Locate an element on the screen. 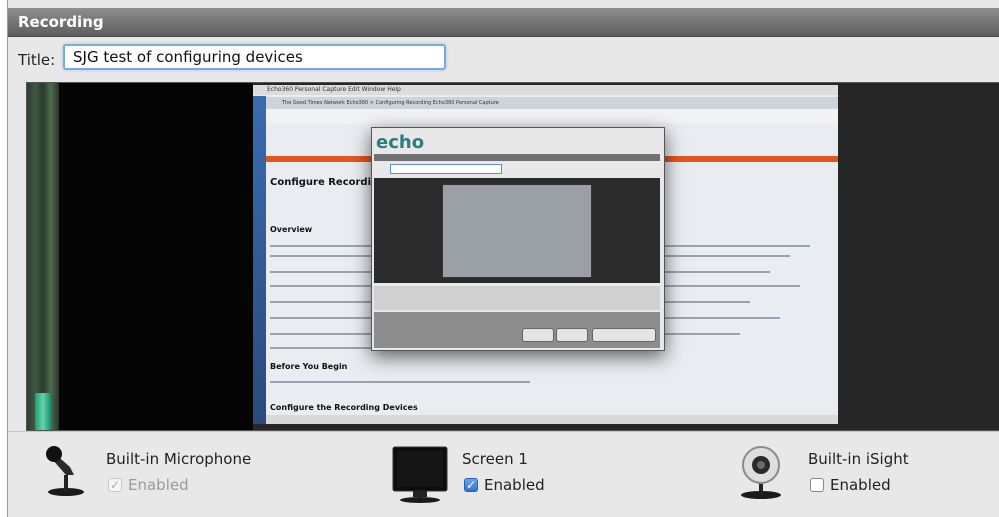 The height and width of the screenshot is (517, 999). dialog-button-bar is located at coordinates (517, 330).